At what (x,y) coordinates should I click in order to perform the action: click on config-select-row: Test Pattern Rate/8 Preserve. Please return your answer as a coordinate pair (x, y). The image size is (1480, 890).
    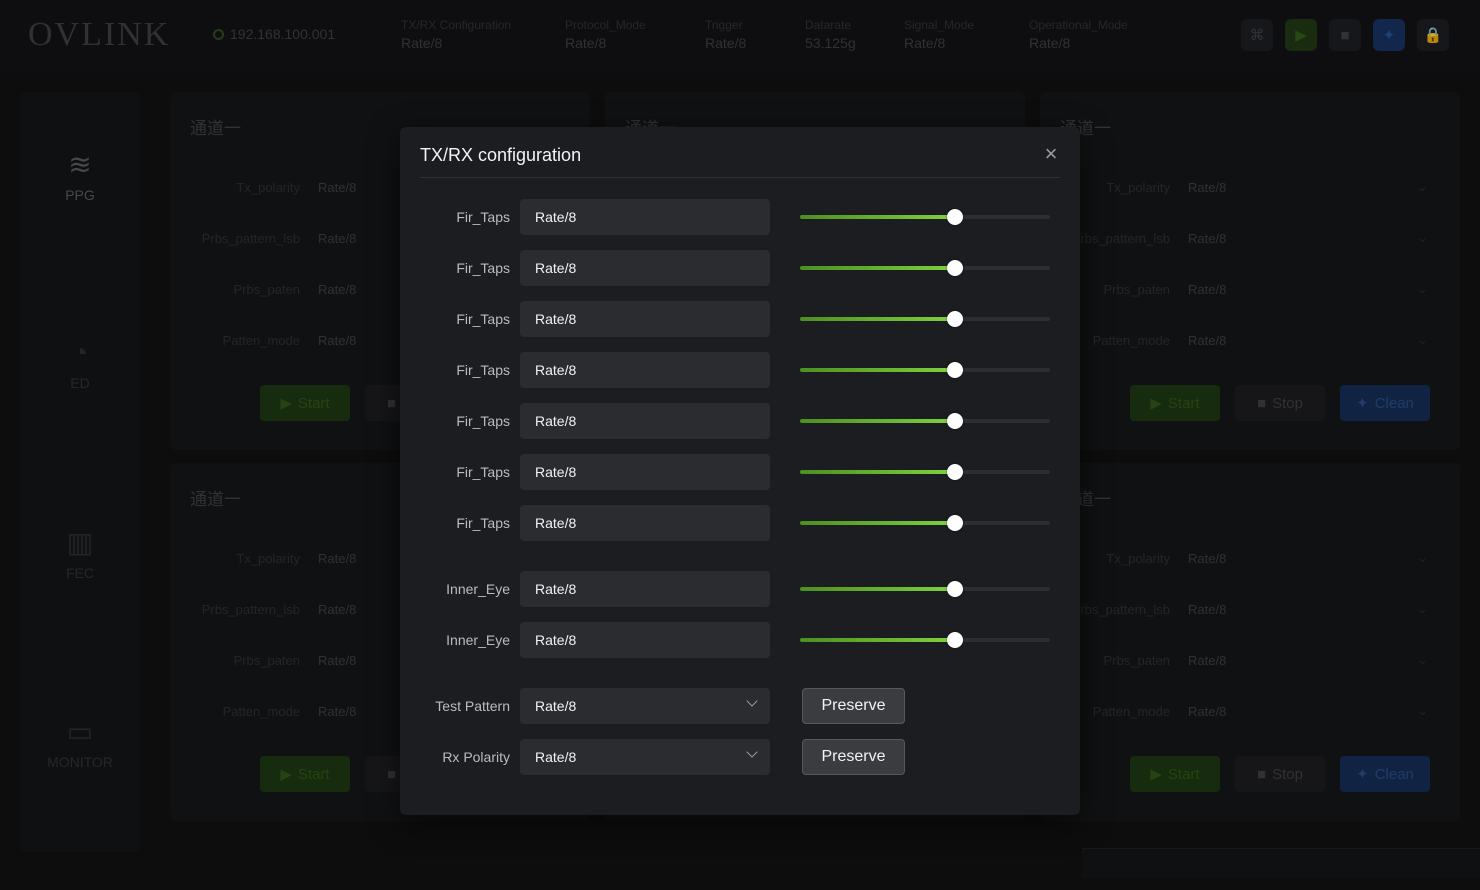
    Looking at the image, I should click on (740, 706).